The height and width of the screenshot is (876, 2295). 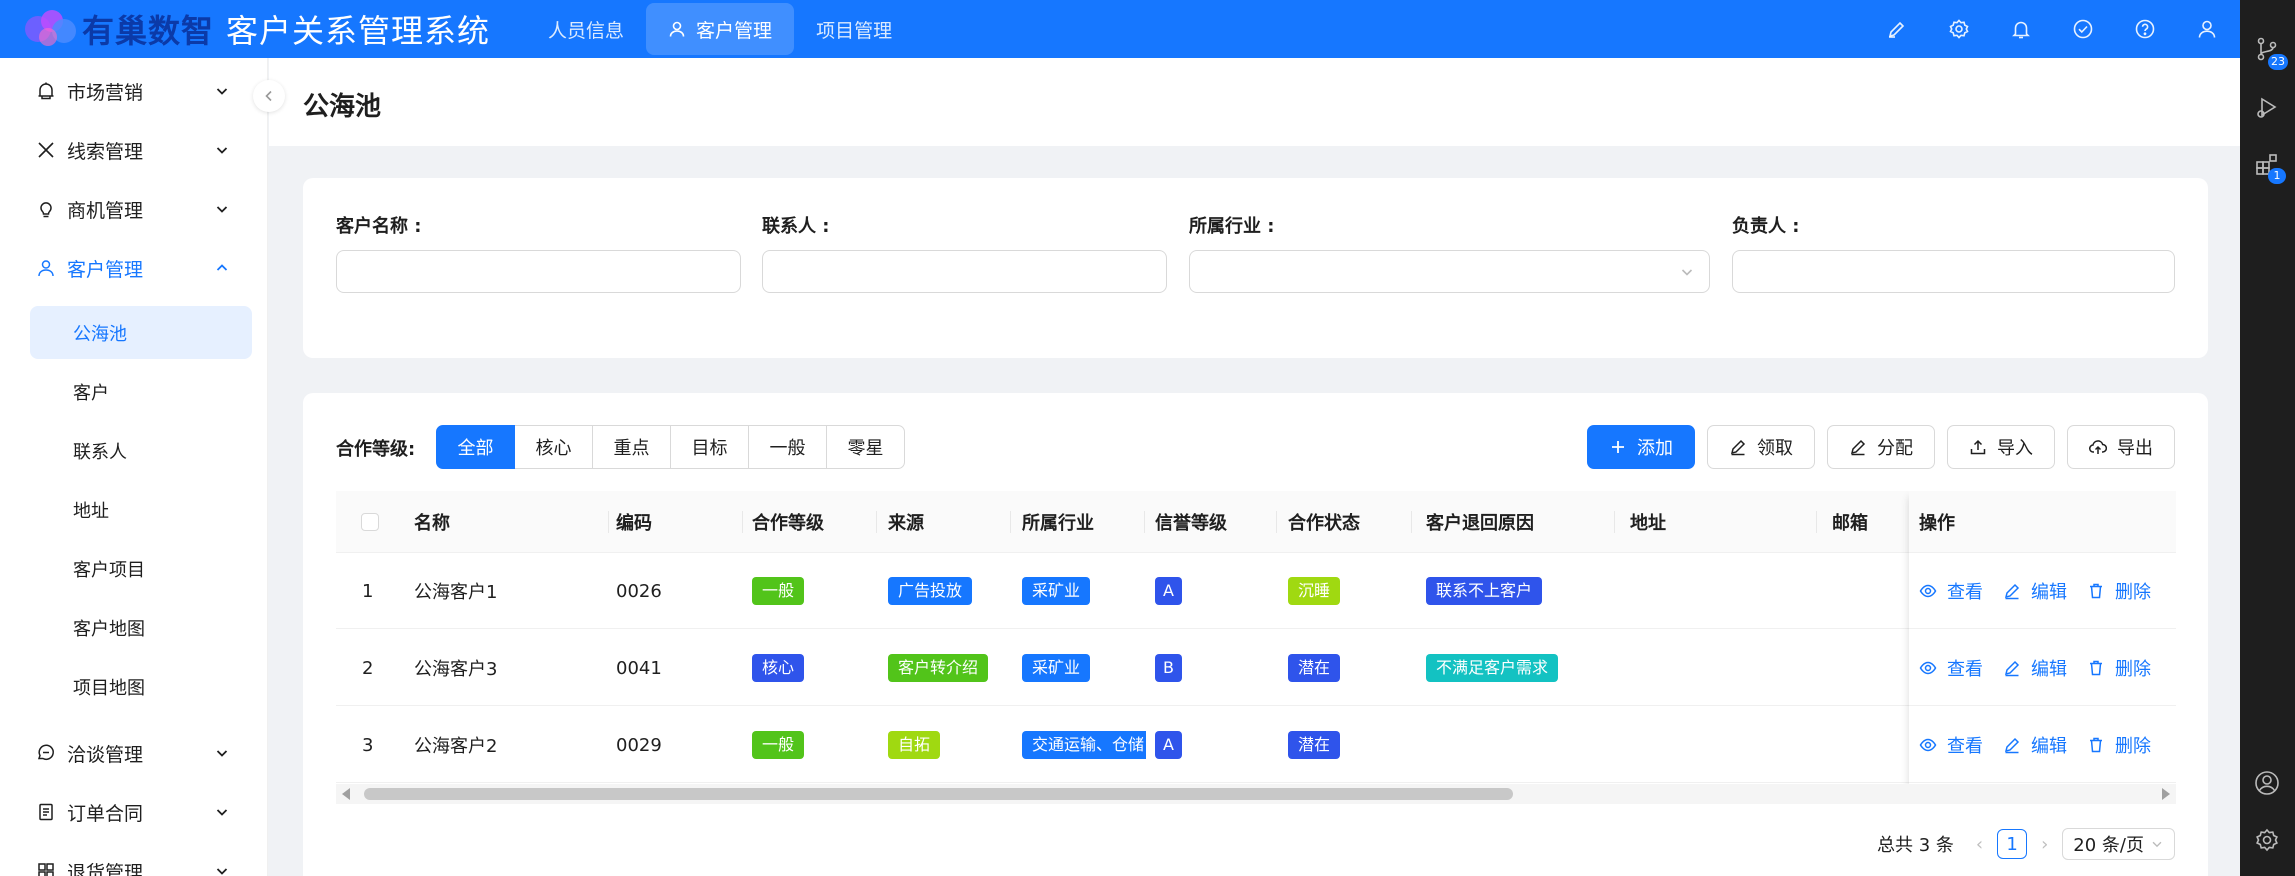 I want to click on top-nav-personnel: 人员信息, so click(x=586, y=29).